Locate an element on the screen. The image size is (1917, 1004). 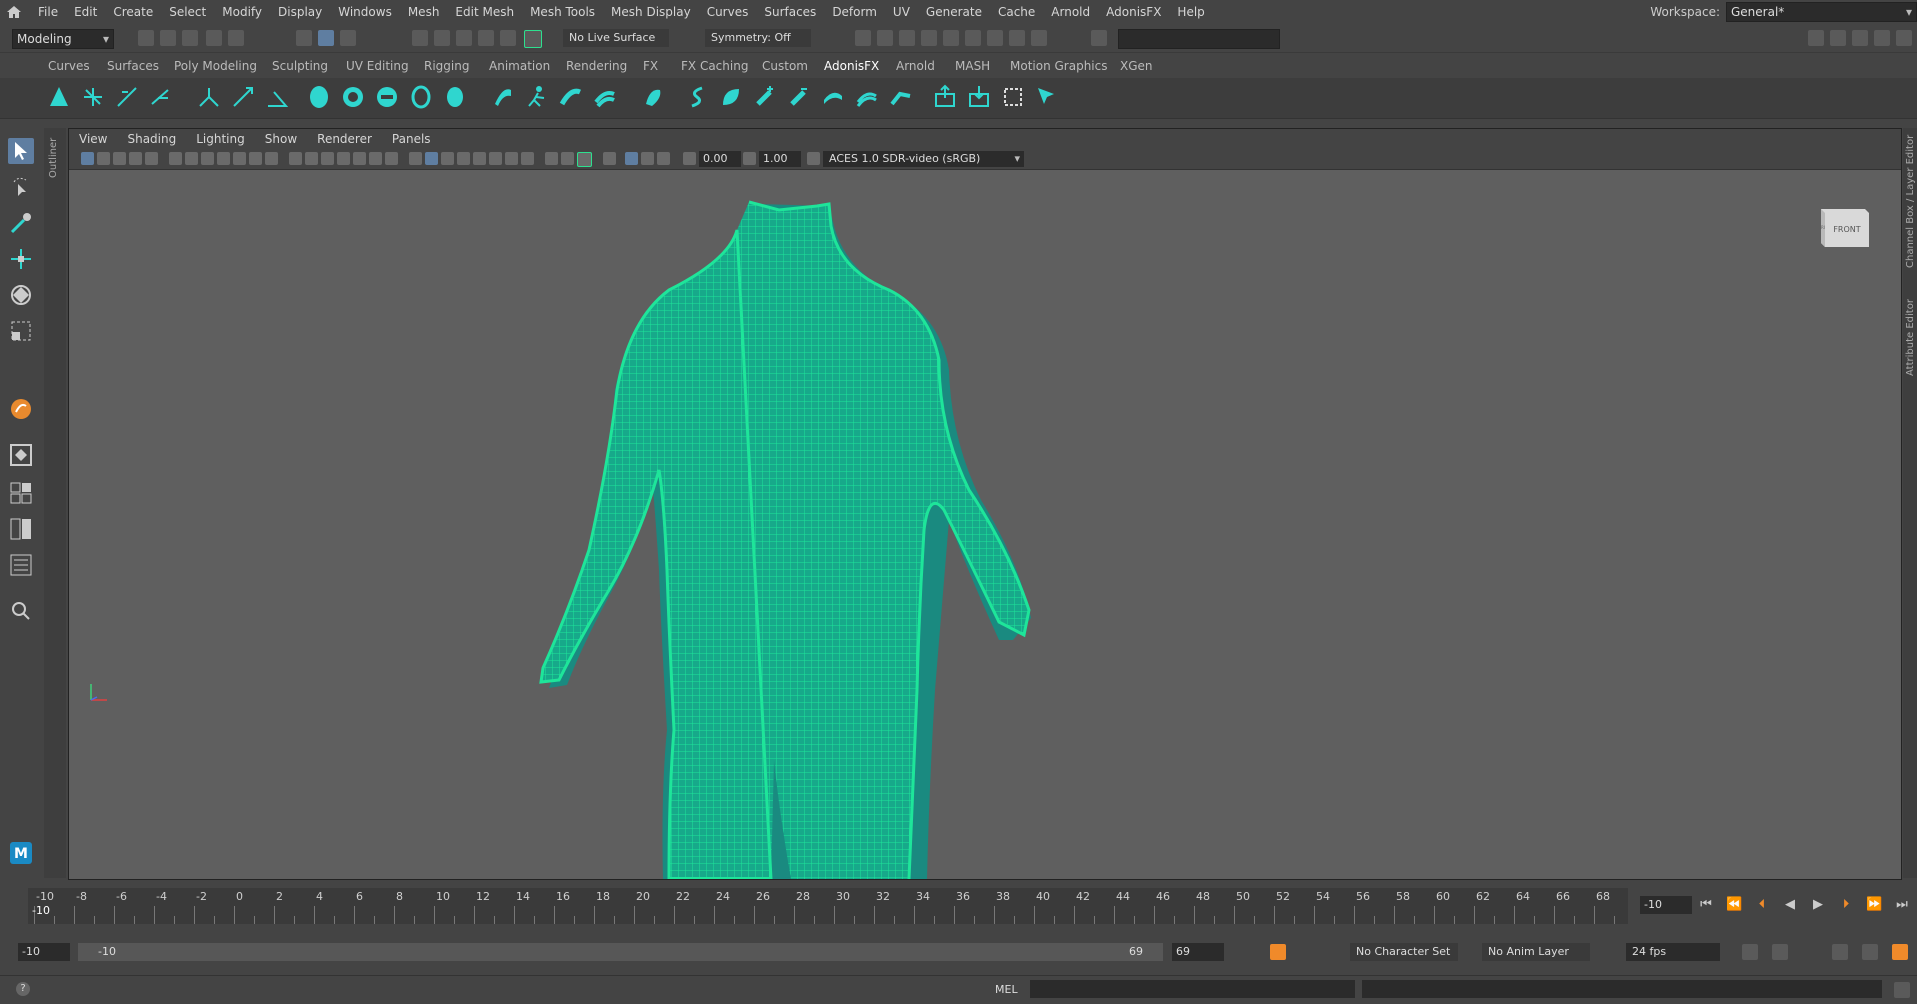
snap-live-icon is located at coordinates (533, 39).